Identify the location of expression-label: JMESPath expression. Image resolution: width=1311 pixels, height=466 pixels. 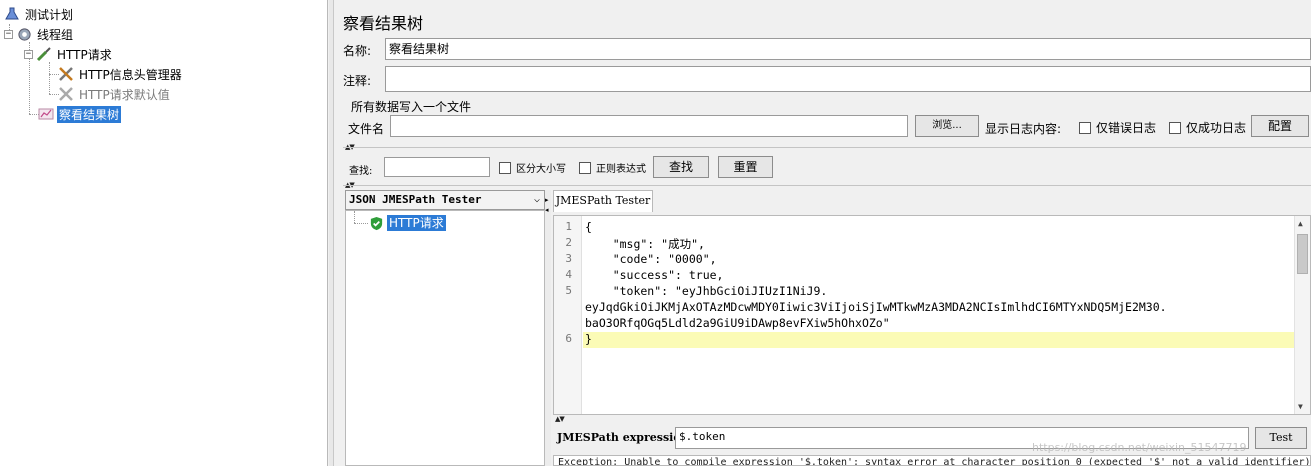
(623, 437).